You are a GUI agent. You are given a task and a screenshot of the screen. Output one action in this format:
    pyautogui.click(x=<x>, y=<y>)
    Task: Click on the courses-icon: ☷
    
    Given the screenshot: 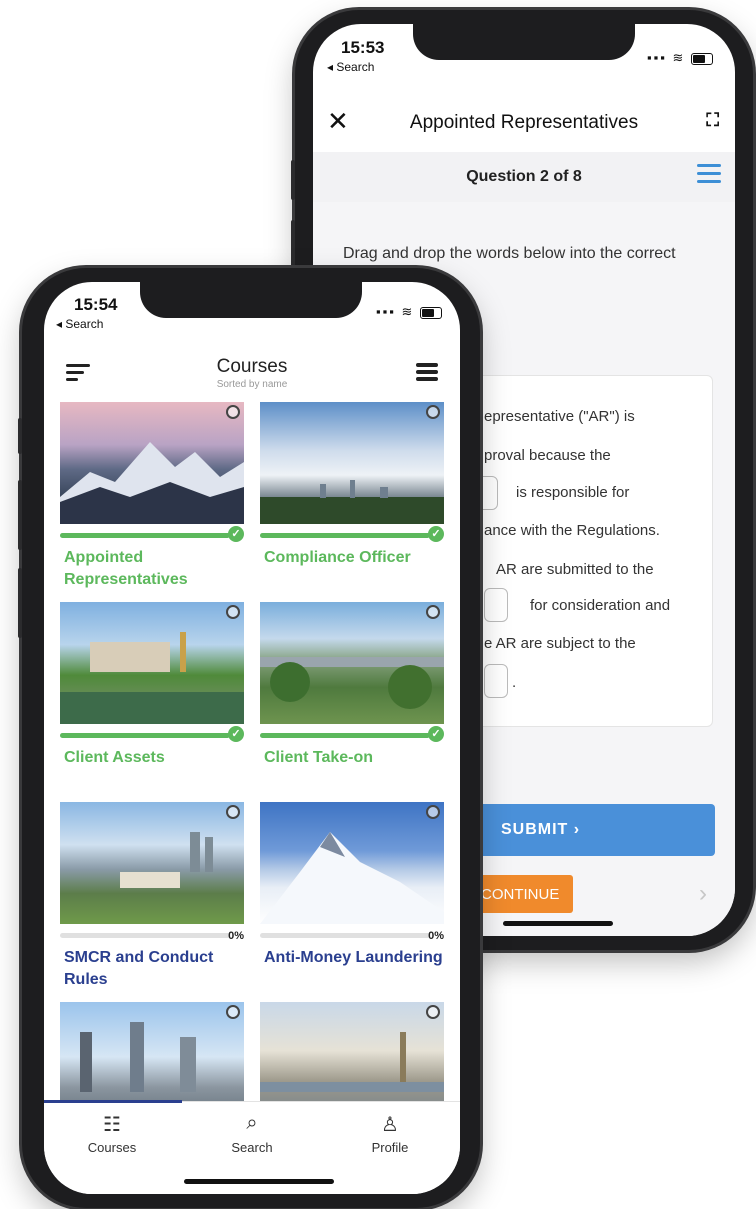 What is the action you would take?
    pyautogui.click(x=112, y=1125)
    